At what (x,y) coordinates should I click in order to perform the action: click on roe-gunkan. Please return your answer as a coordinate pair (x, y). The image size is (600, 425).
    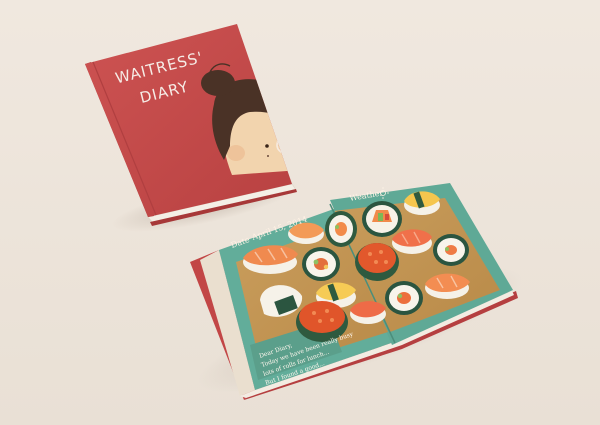
    Looking at the image, I should click on (377, 262).